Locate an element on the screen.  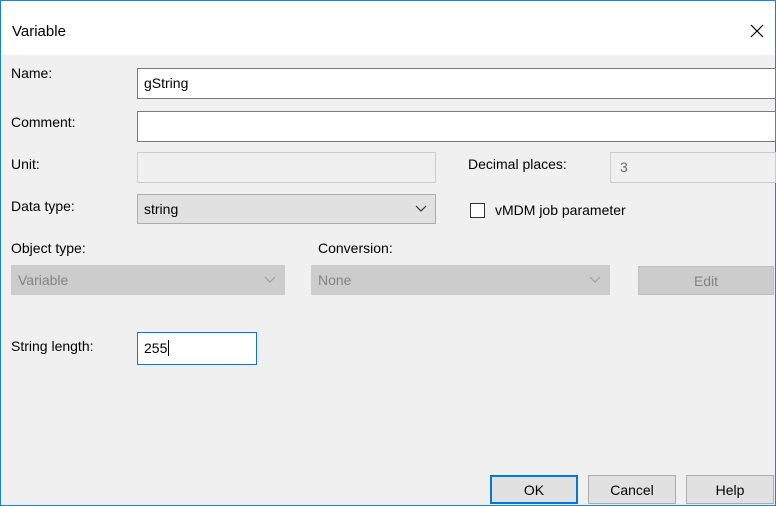
name-label: Name: is located at coordinates (32, 73).